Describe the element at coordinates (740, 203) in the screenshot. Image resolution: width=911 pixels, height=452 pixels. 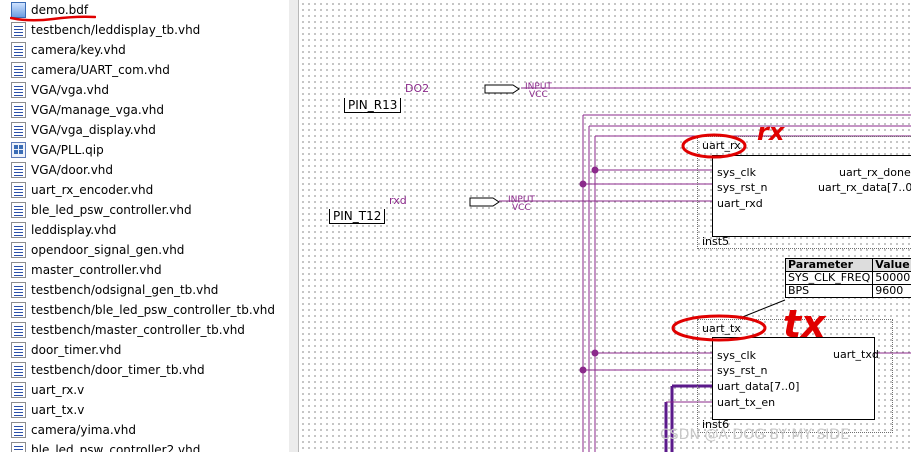
I see `uart-rx-input-uart-rxd: uart_rxd` at that location.